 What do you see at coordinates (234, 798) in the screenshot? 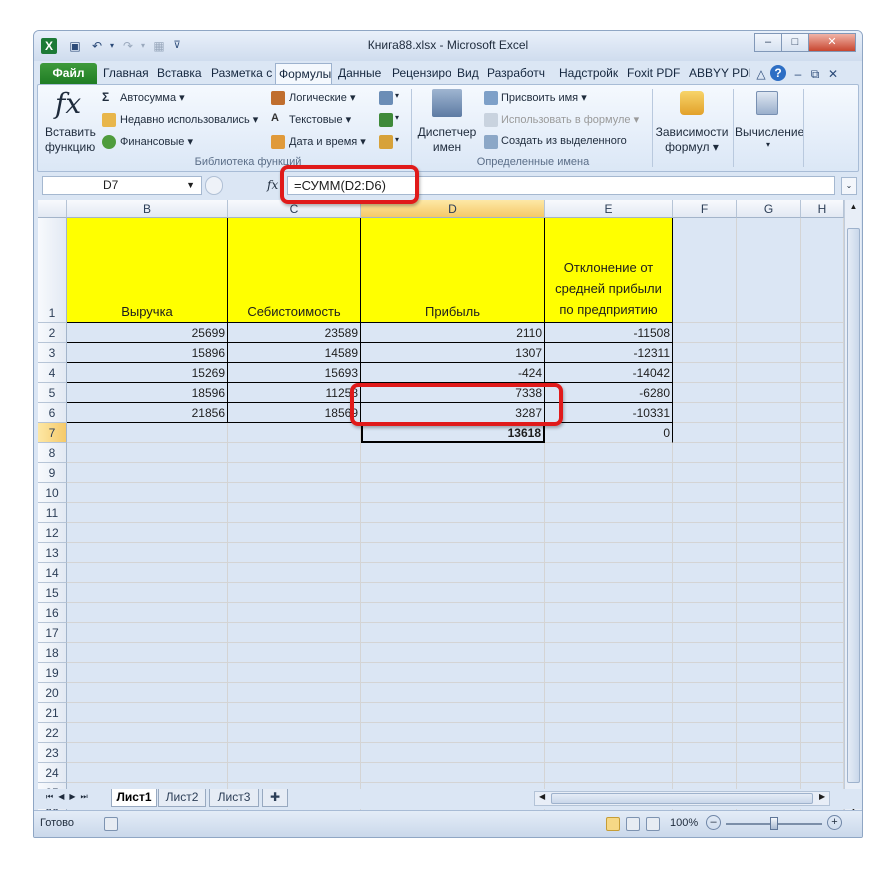
I see `sheet-tab-3: Лист3` at bounding box center [234, 798].